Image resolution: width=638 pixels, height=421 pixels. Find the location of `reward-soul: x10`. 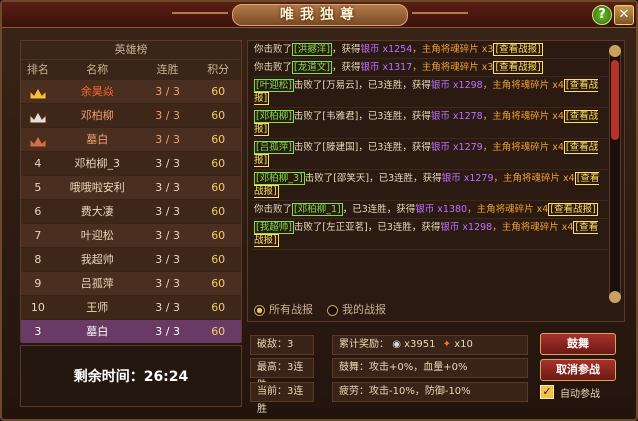

reward-soul: x10 is located at coordinates (463, 344).